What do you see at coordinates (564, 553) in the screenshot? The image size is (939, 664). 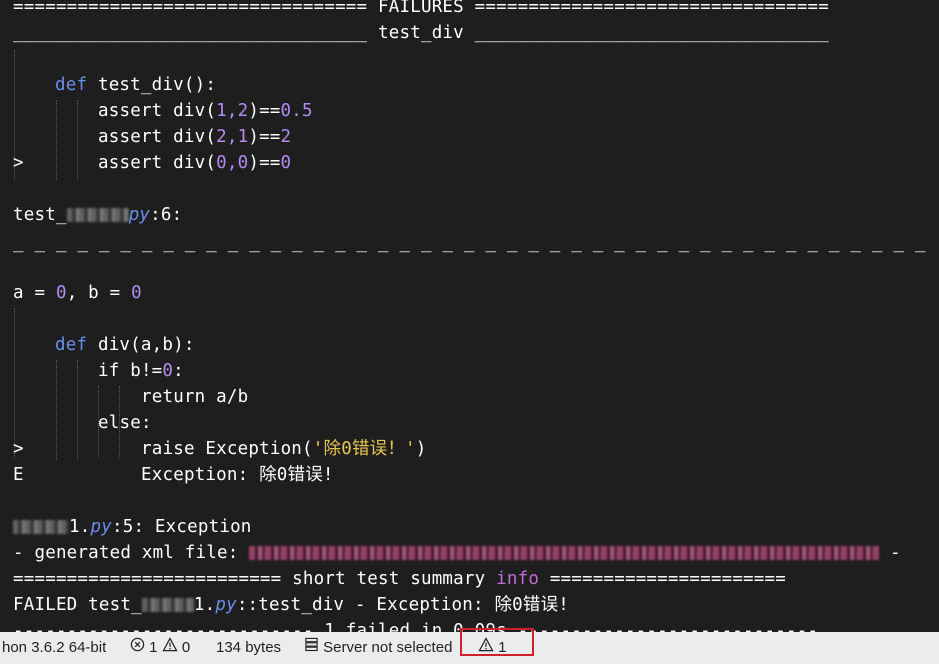 I see `redacted-path` at bounding box center [564, 553].